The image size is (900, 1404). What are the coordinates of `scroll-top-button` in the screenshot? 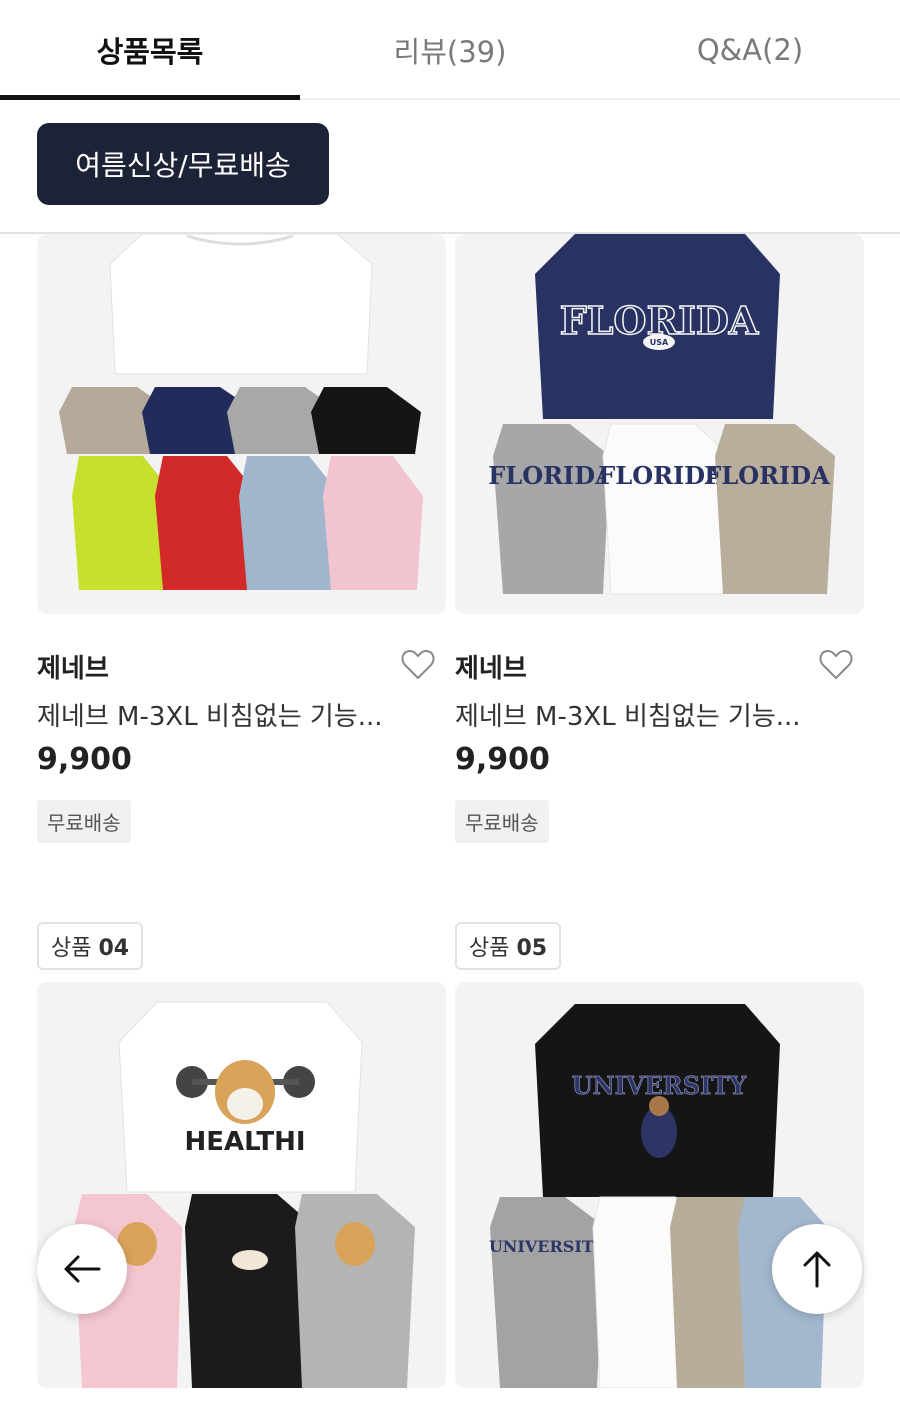 It's located at (817, 1269).